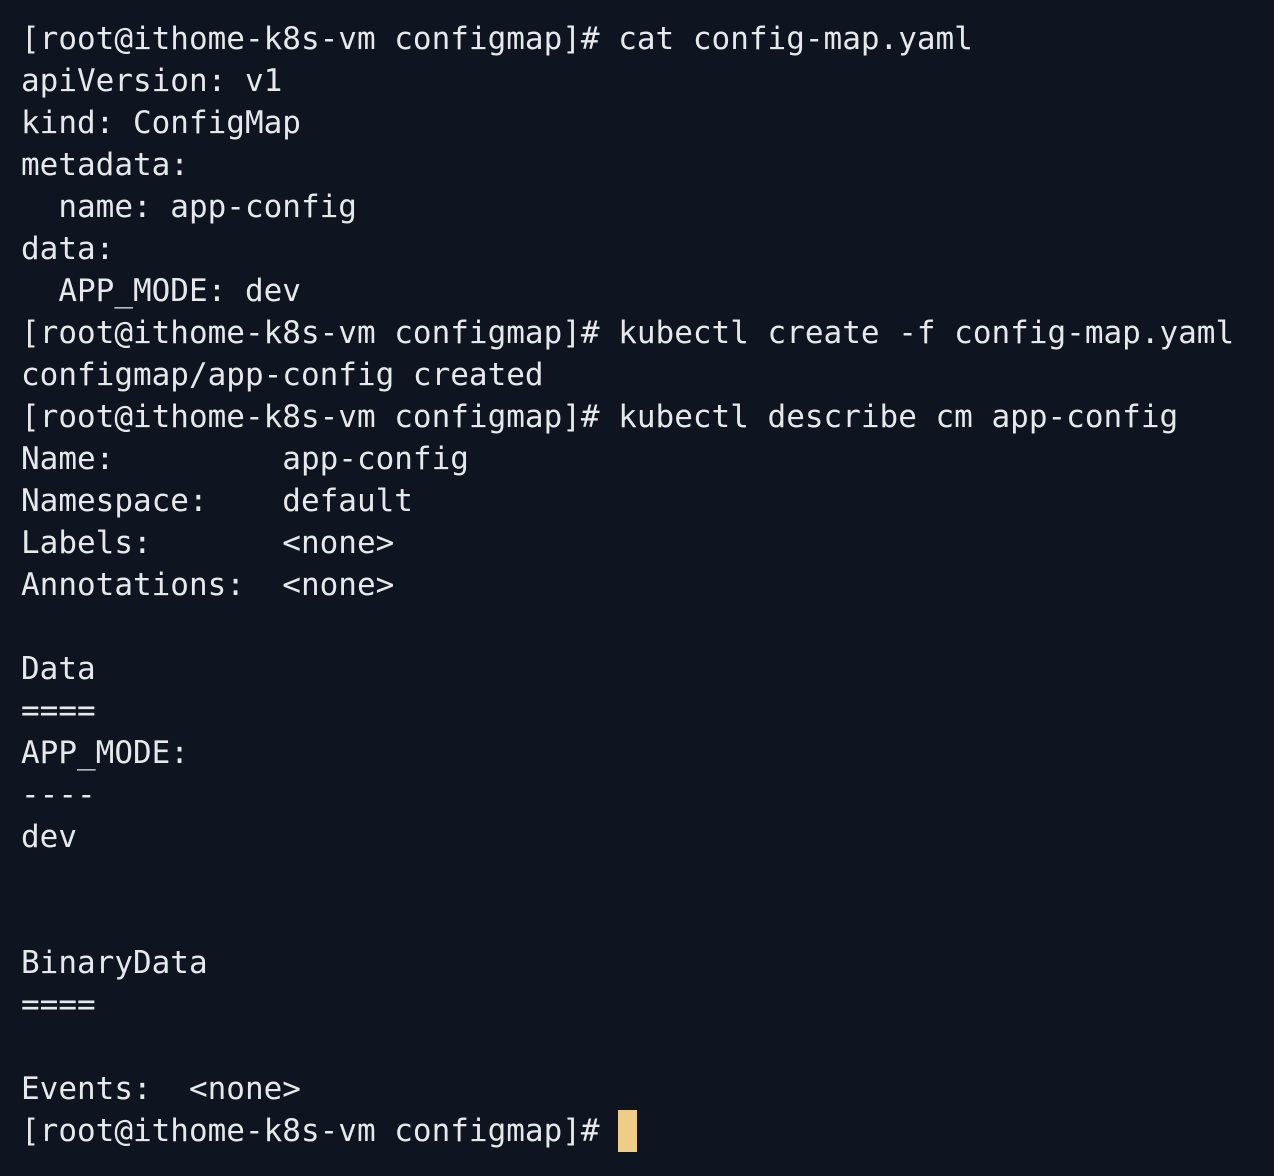 The image size is (1274, 1176). Describe the element at coordinates (161, 291) in the screenshot. I see `terminal-line: APP_MODE: dev` at that location.